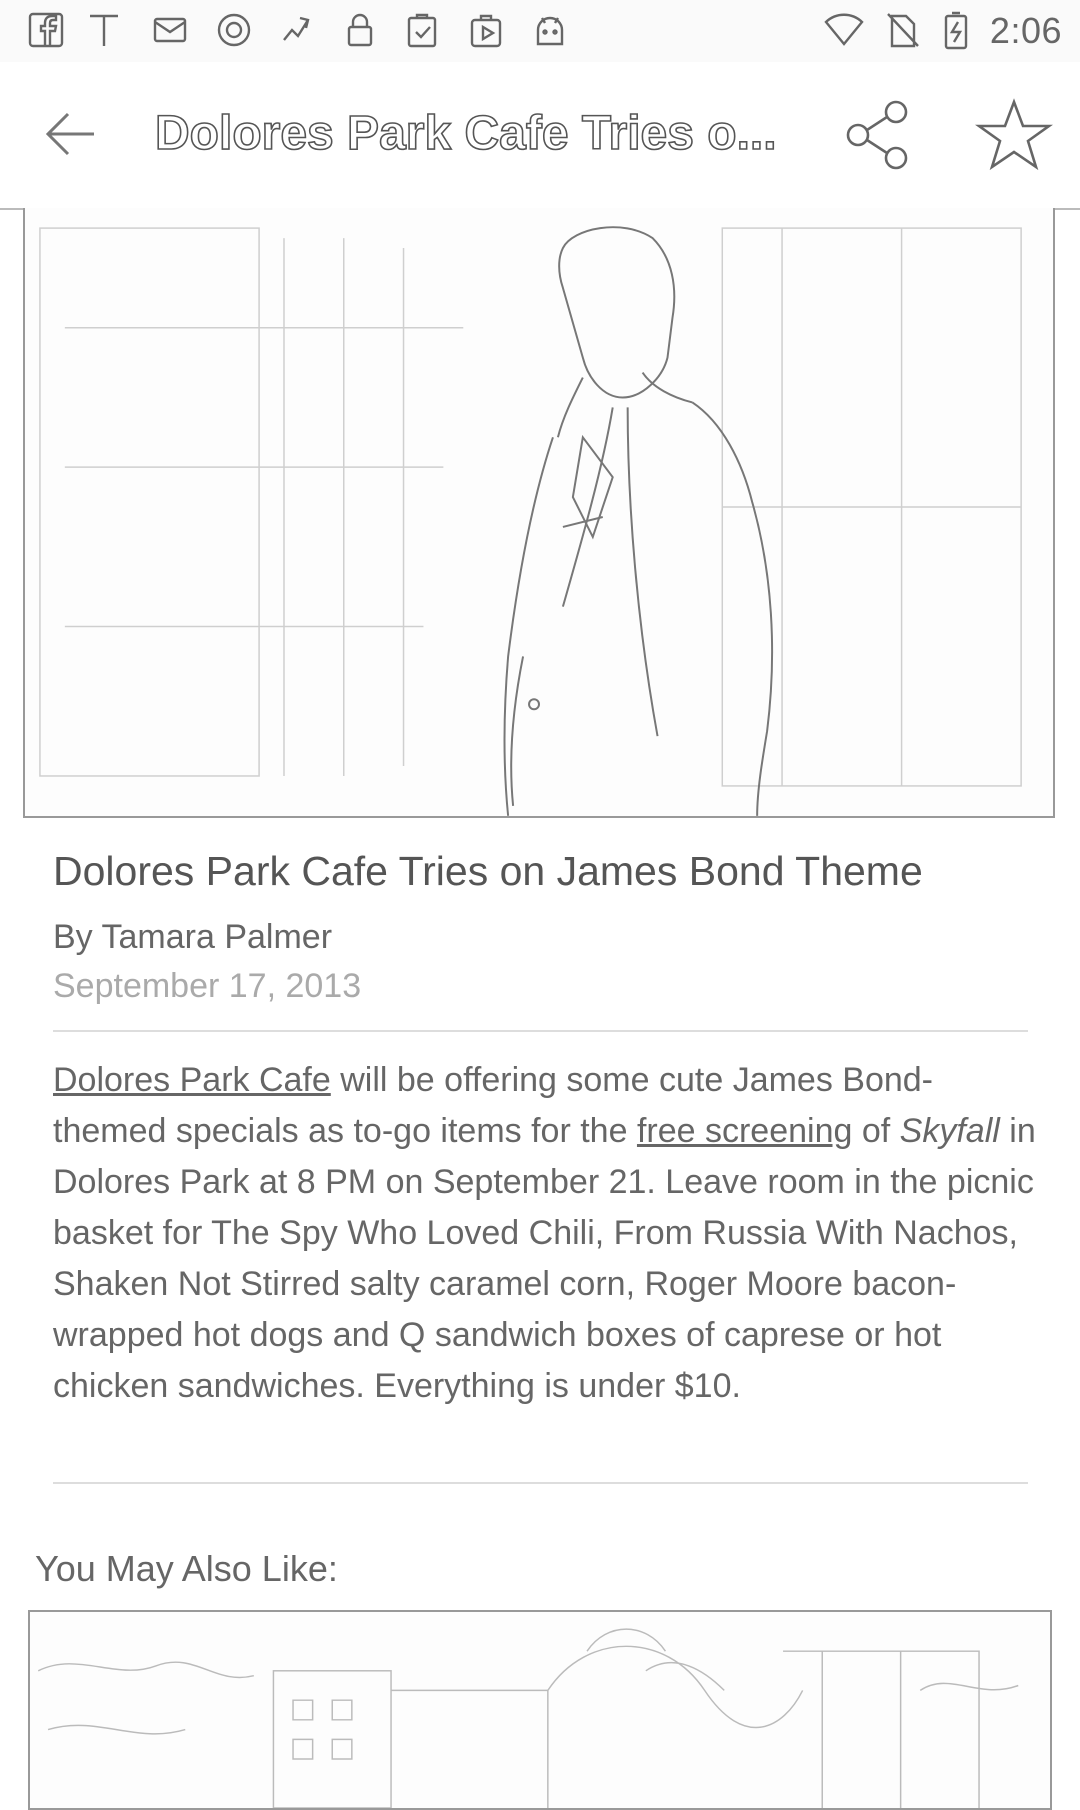 This screenshot has width=1080, height=1810. What do you see at coordinates (234, 30) in the screenshot?
I see `record-icon` at bounding box center [234, 30].